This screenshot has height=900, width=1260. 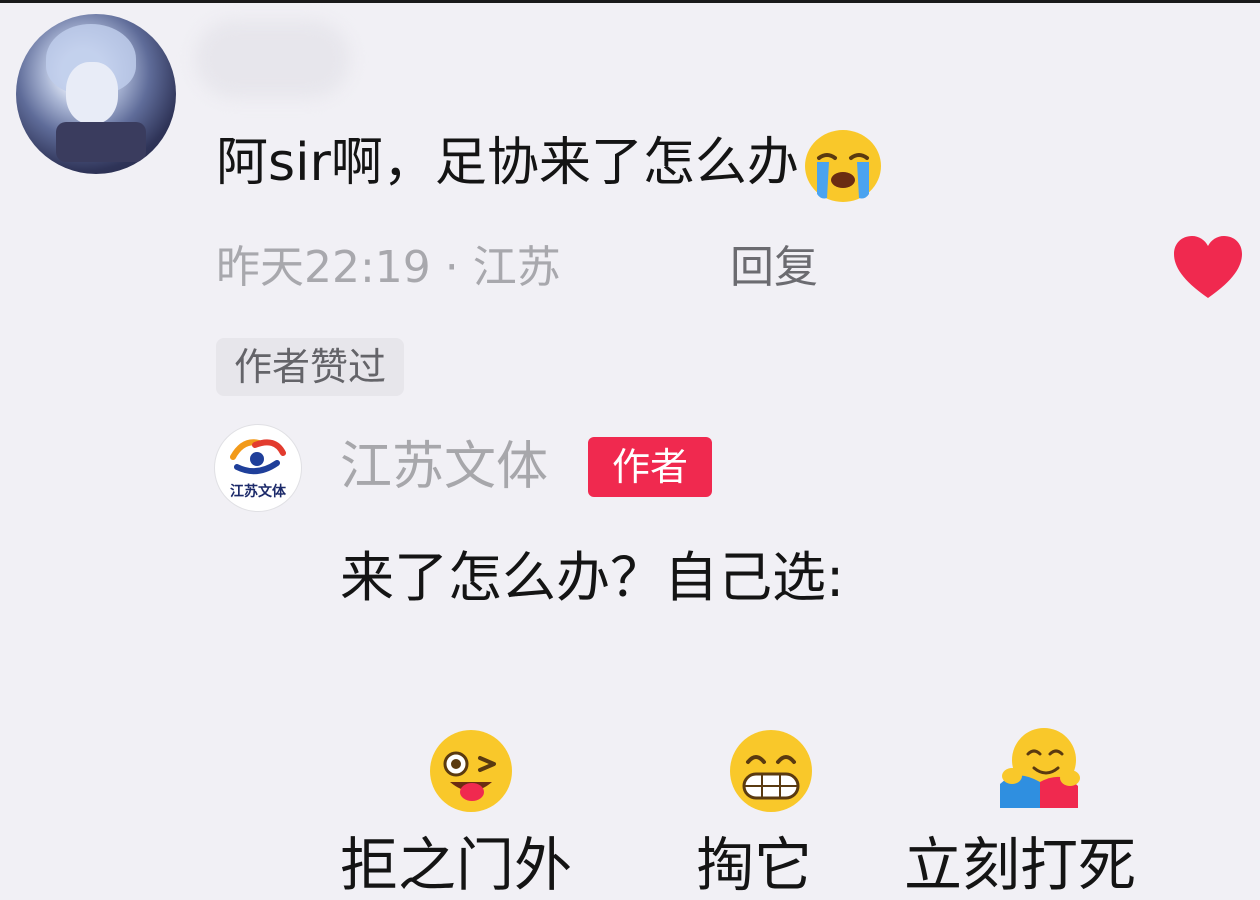 What do you see at coordinates (754, 865) in the screenshot?
I see `option-label: 掏它` at bounding box center [754, 865].